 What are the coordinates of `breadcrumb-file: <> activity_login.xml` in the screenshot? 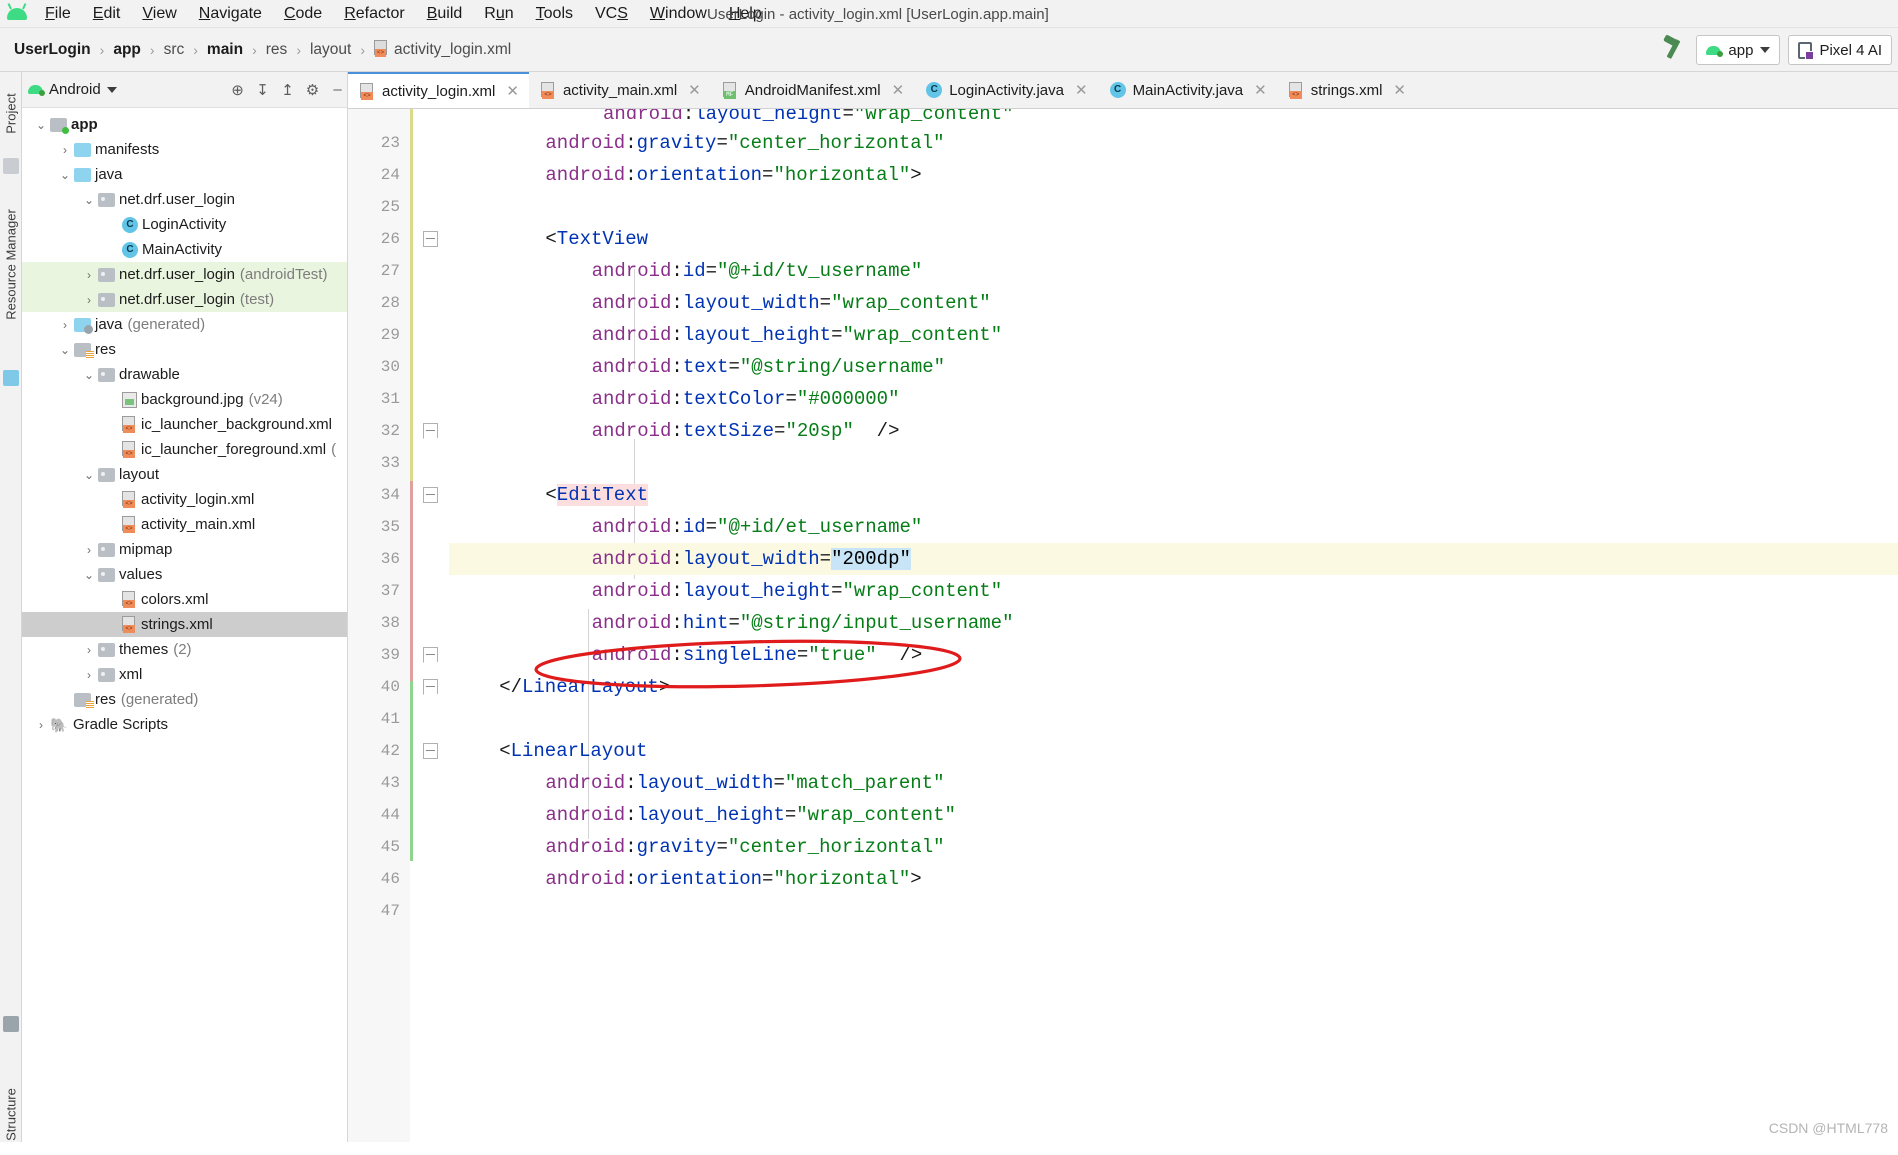 It's located at (442, 49).